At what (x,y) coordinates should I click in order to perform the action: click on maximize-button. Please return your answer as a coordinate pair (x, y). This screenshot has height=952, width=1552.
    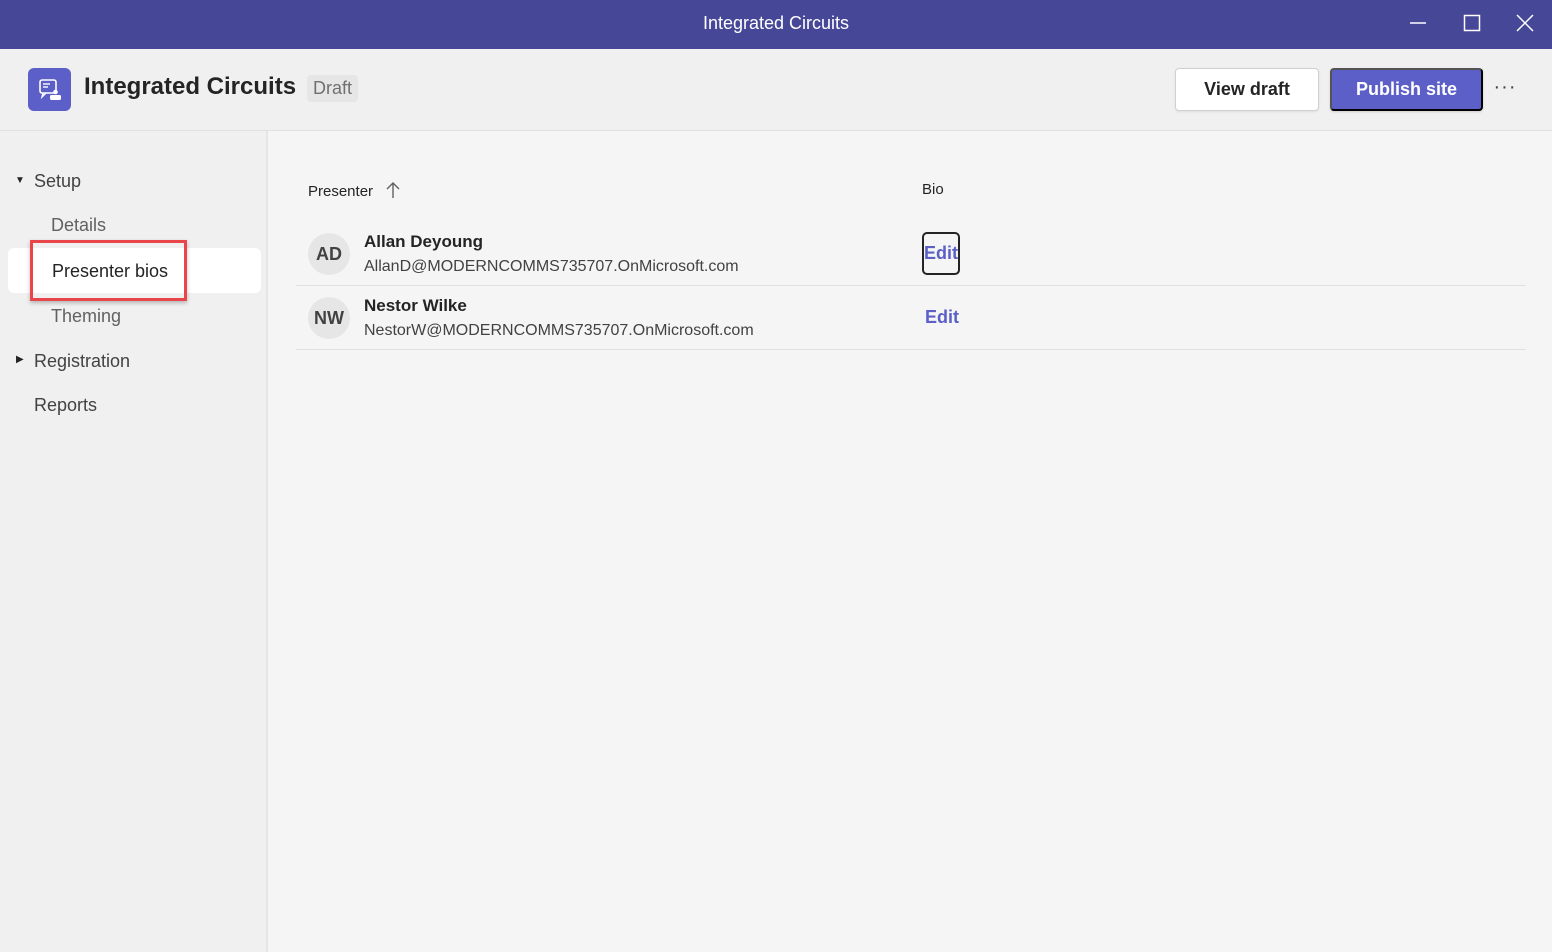
    Looking at the image, I should click on (1472, 23).